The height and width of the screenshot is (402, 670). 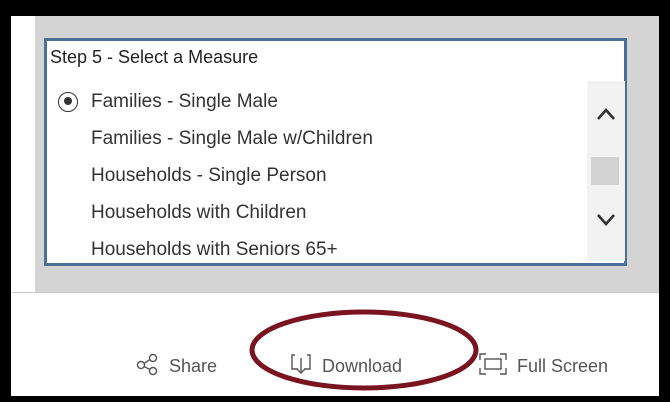 I want to click on measure-option-label: Families - Single Male w/Children, so click(x=232, y=138).